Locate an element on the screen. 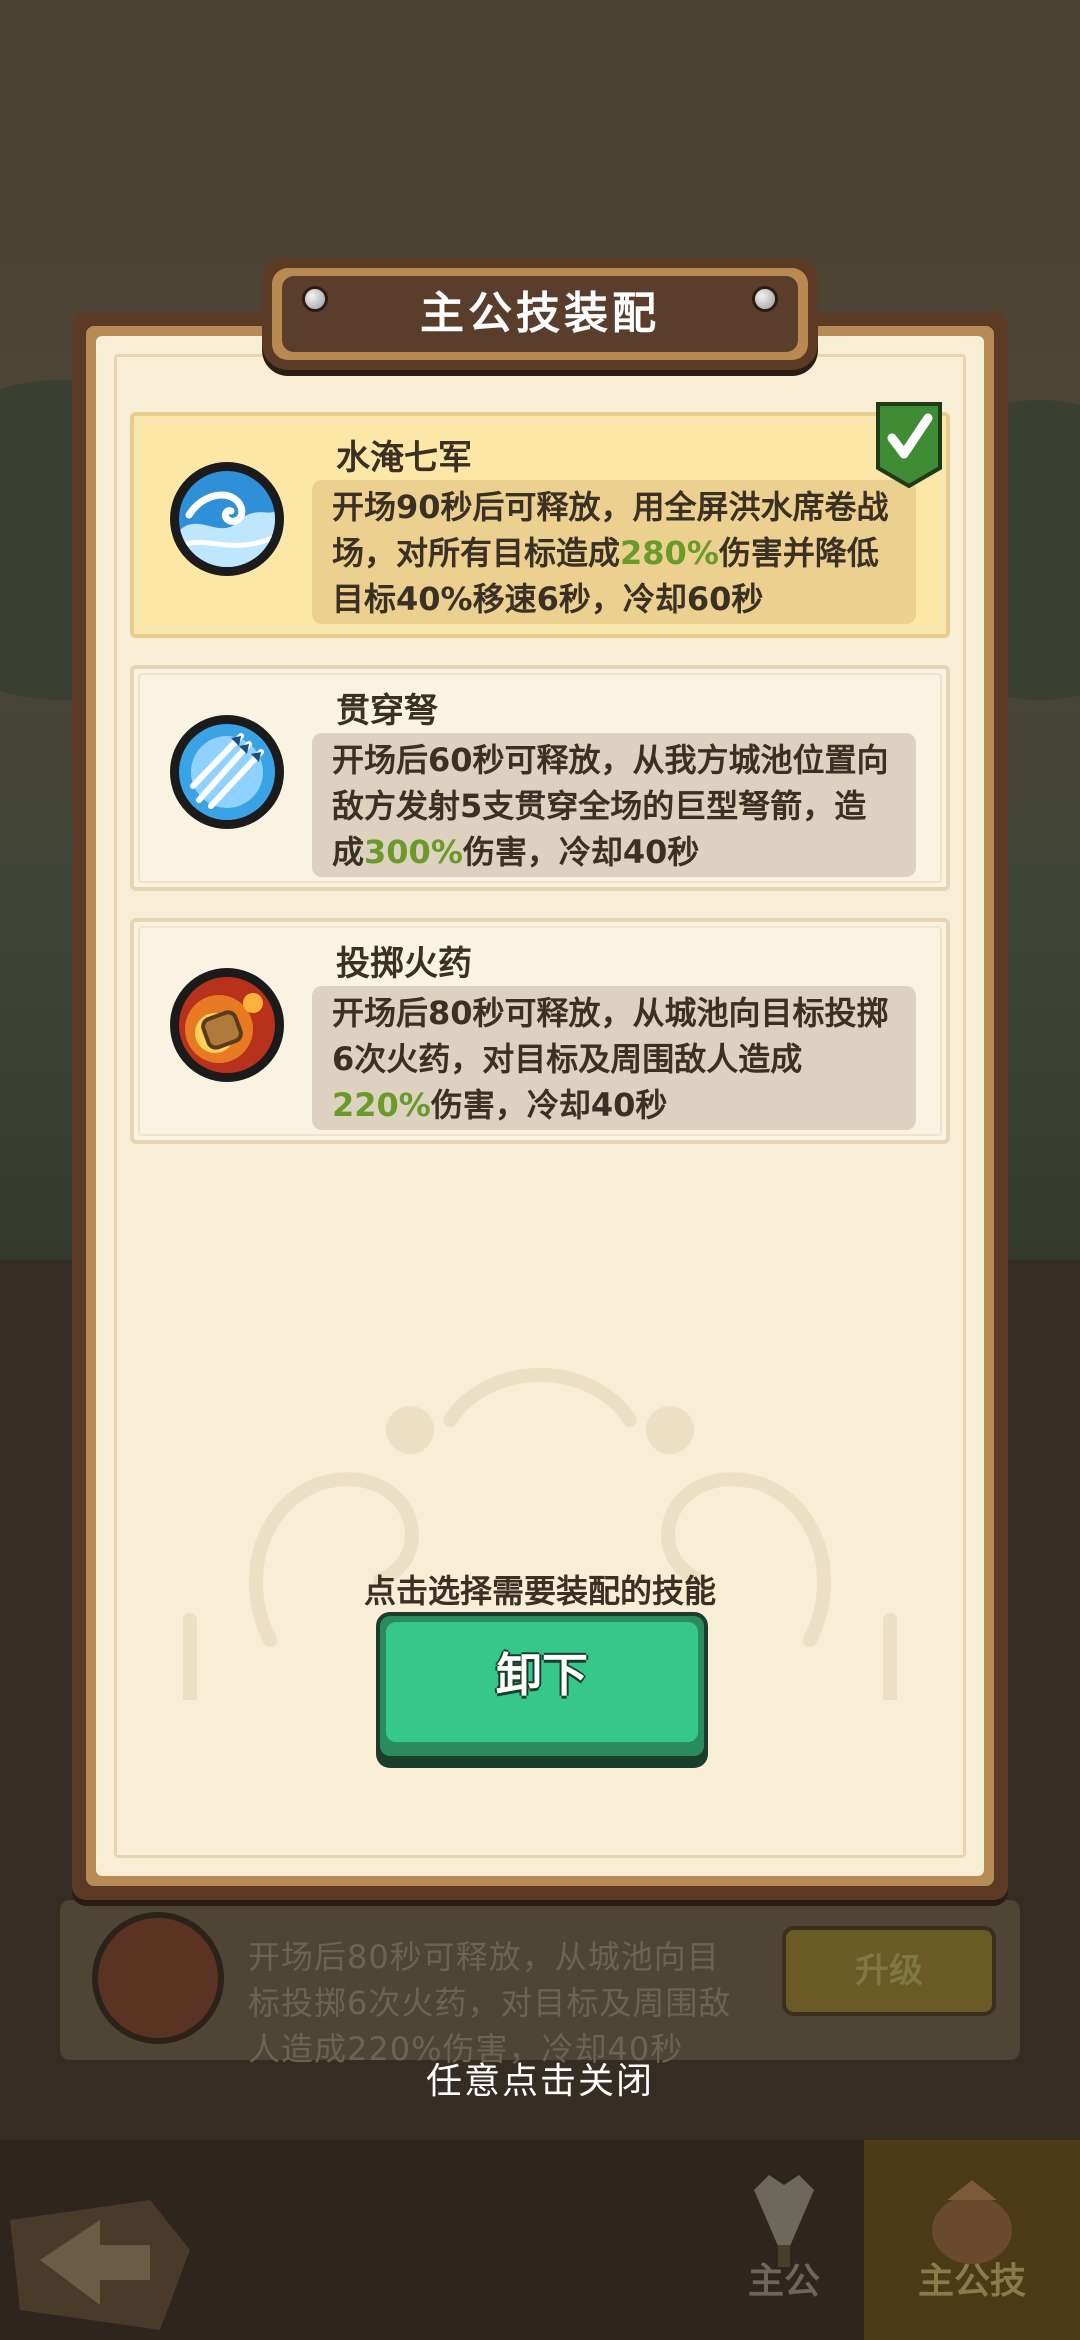 The image size is (1080, 2340). equip-hint: 点击选择需要装配的技能 is located at coordinates (539, 1591).